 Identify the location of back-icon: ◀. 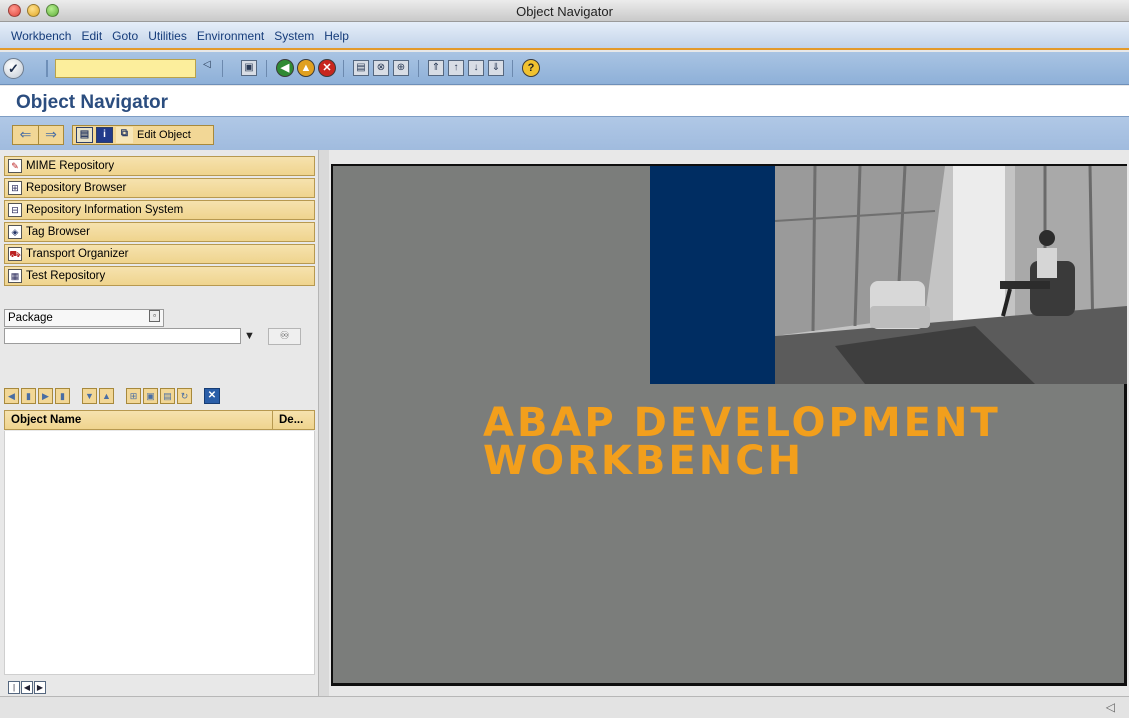
(285, 68).